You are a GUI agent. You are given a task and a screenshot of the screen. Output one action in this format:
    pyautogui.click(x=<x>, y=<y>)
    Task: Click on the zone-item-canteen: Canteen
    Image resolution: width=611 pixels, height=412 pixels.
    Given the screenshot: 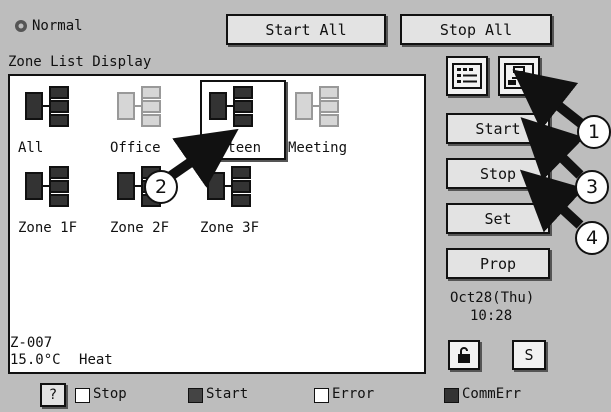 What is the action you would take?
    pyautogui.click(x=243, y=120)
    